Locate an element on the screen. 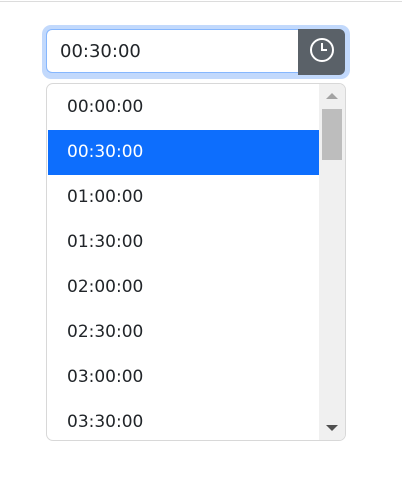 The width and height of the screenshot is (402, 481). time-option: 02:30:00 is located at coordinates (184, 332).